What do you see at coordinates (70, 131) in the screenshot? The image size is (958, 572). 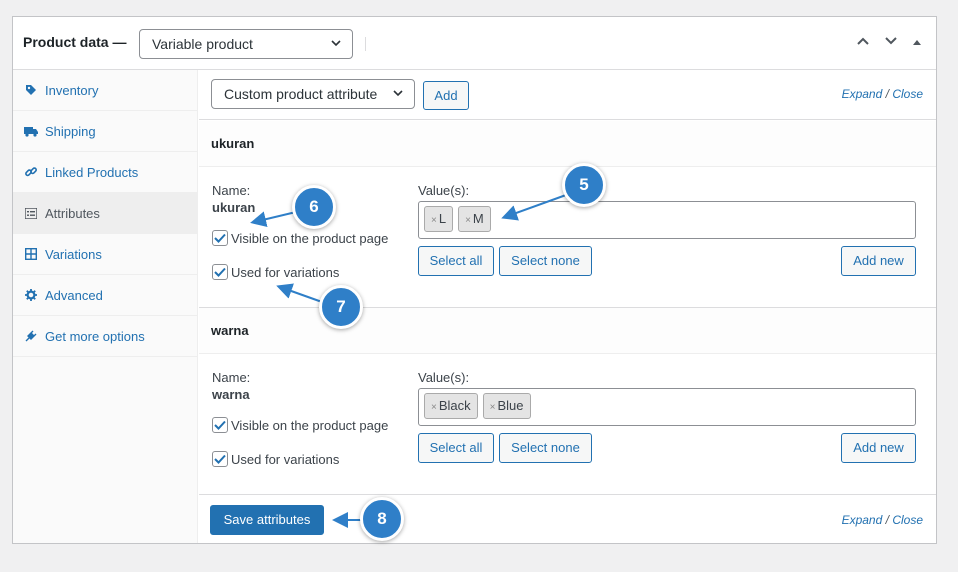 I see `tab-label: Shipping` at bounding box center [70, 131].